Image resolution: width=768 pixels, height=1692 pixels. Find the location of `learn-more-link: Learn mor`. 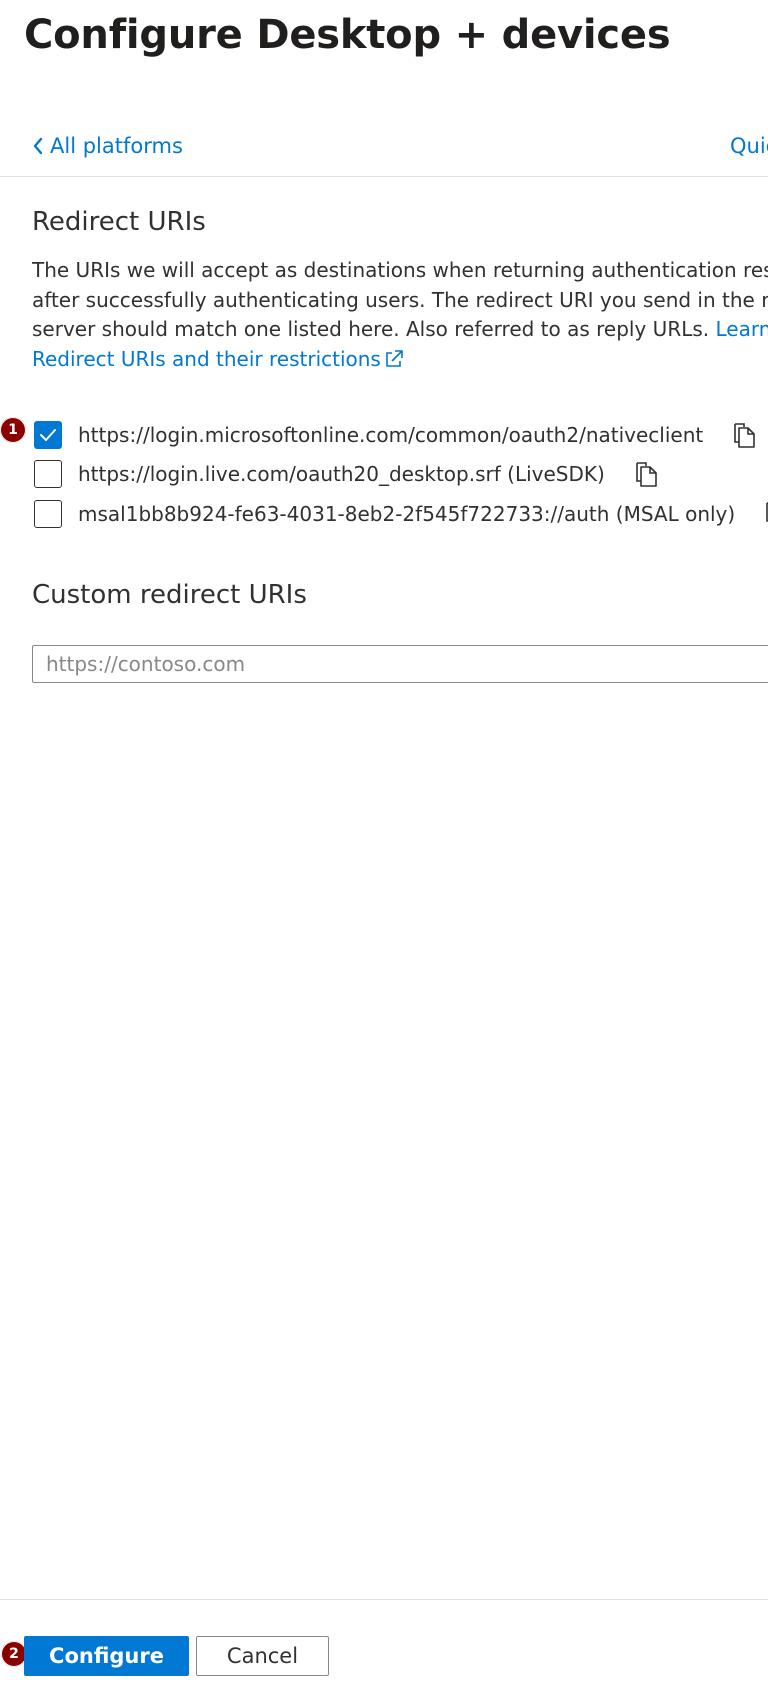

learn-more-link: Learn mor is located at coordinates (742, 329).